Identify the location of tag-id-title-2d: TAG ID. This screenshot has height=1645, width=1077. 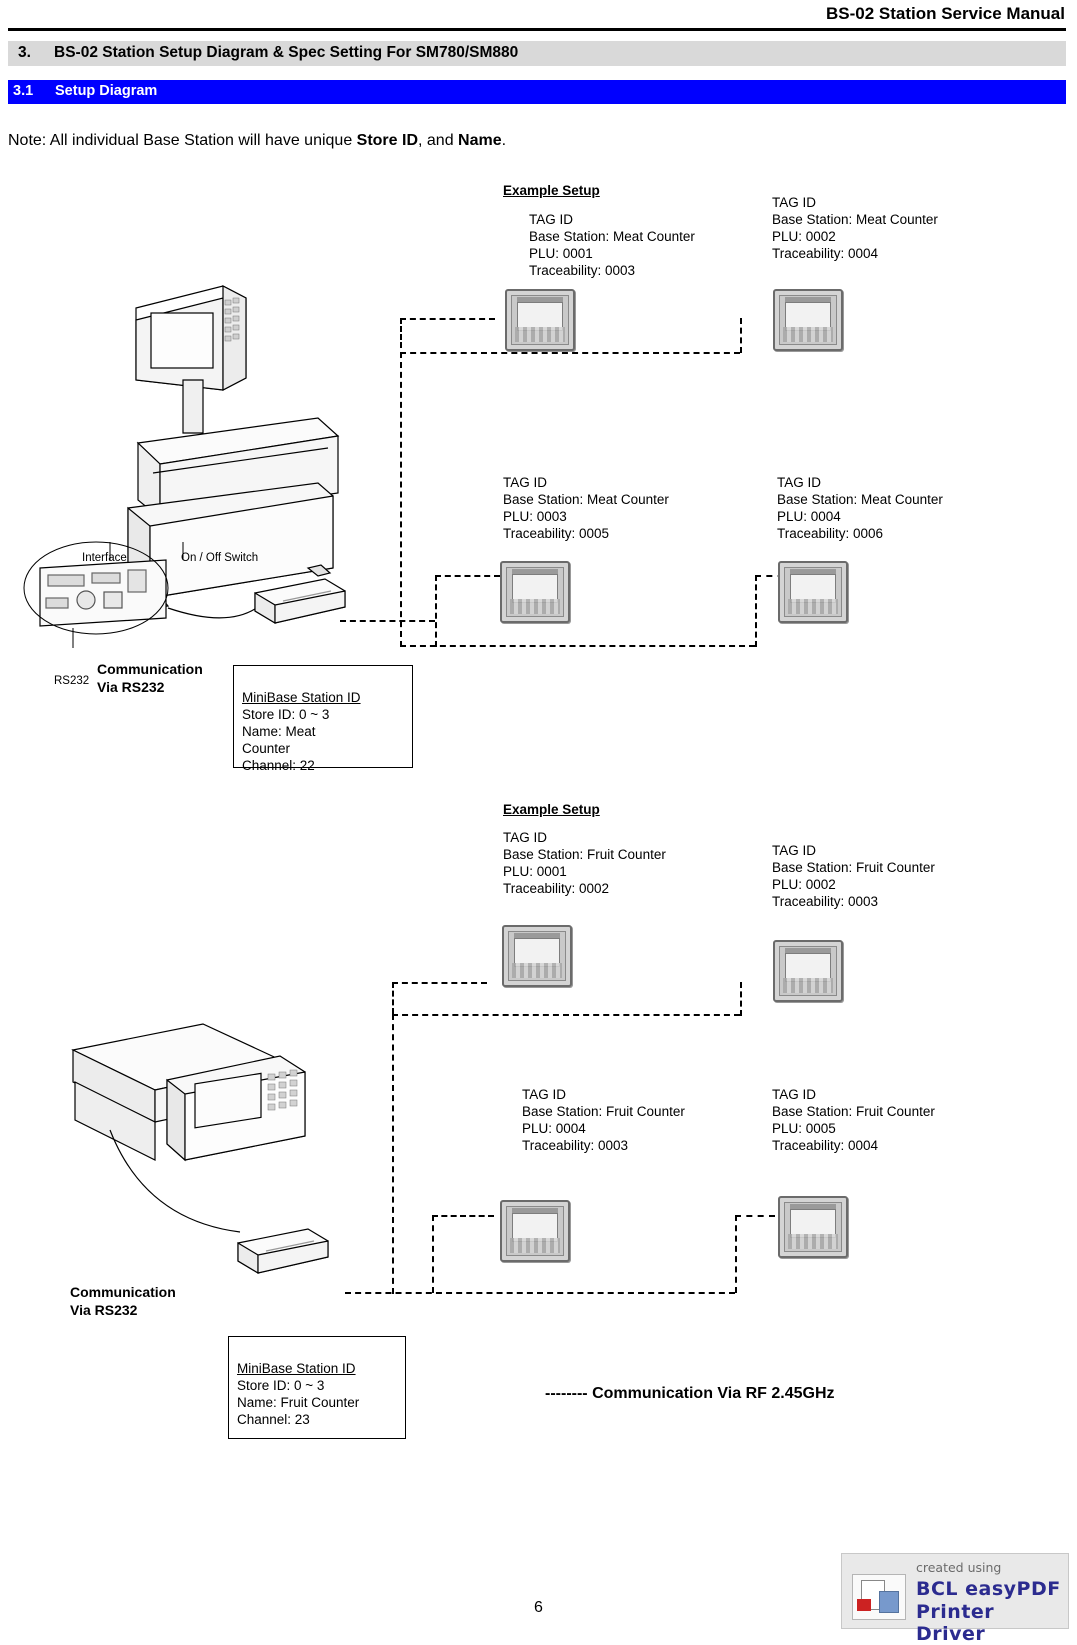
(794, 1094).